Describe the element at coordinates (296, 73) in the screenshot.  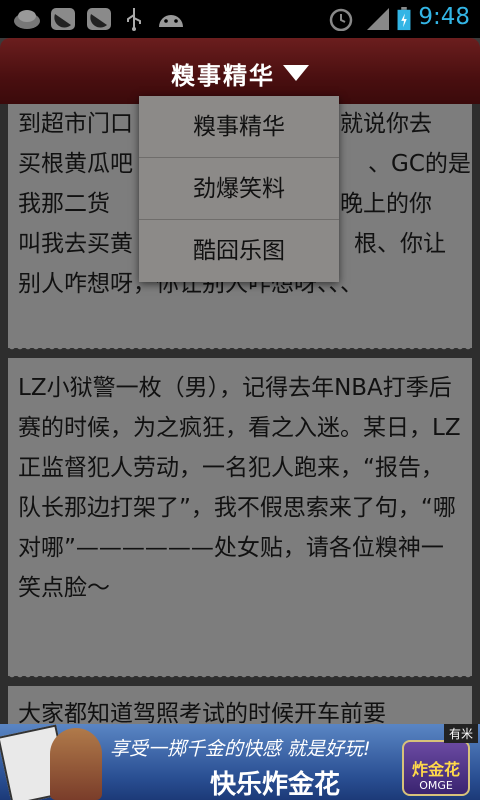
I see `dropdown-arrow-icon` at that location.